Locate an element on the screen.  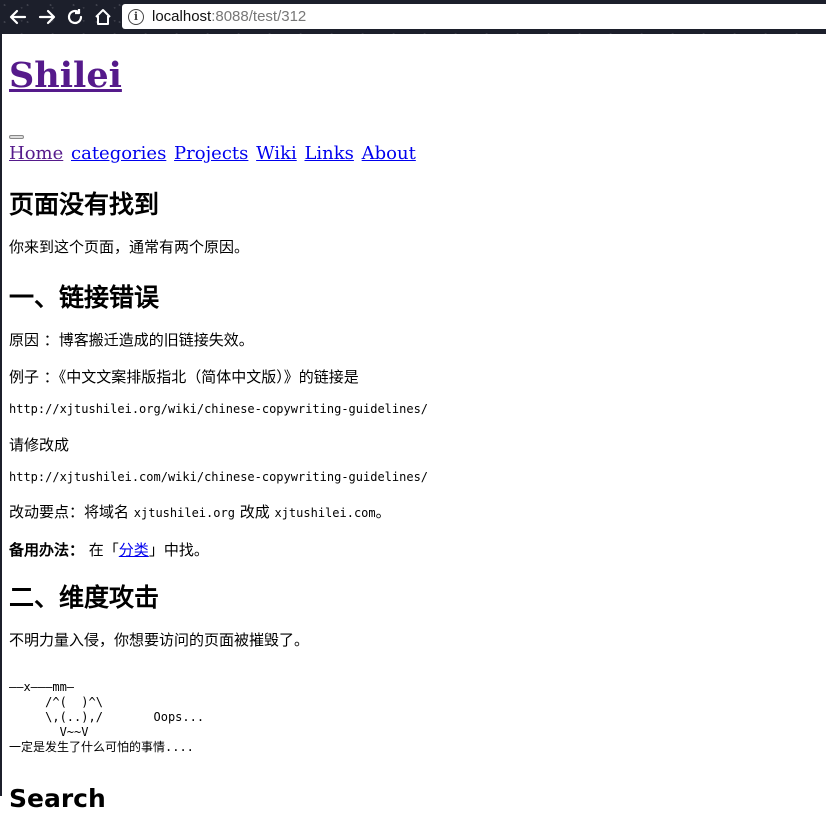
new-domain-code: xjtushilei.com is located at coordinates (325, 513).